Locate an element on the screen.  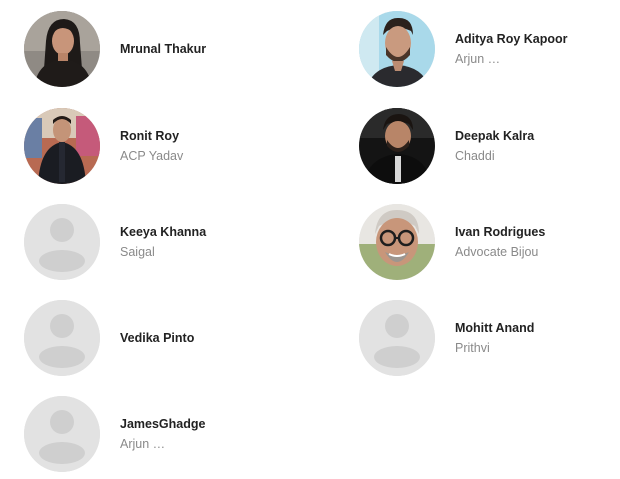
cast-role: Chaddi is located at coordinates (475, 156).